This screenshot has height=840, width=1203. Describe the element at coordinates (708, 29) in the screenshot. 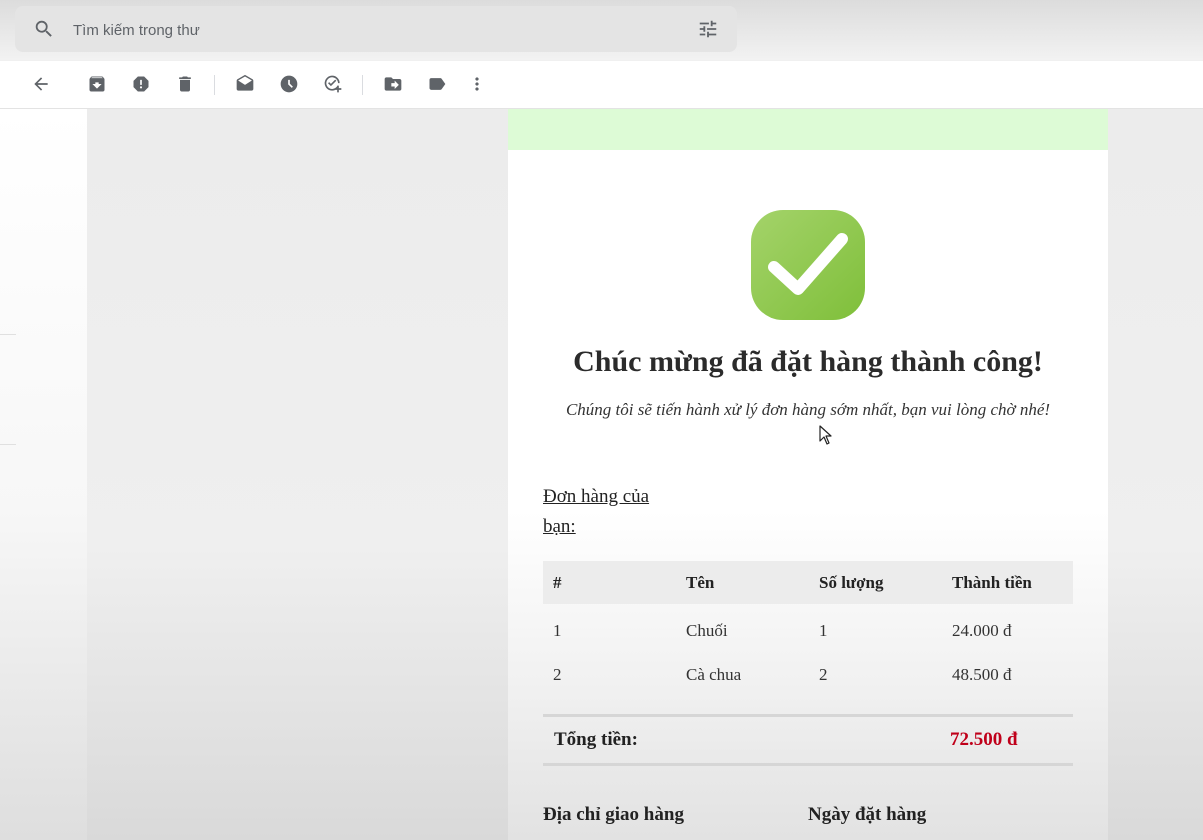

I see `tune-icon` at that location.